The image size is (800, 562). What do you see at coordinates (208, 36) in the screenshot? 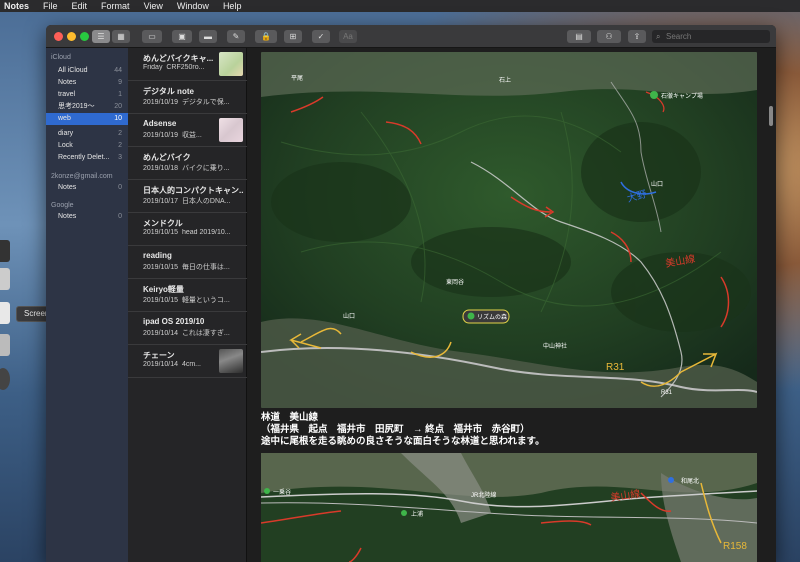
I see `delete-trash-icon: ▬` at bounding box center [208, 36].